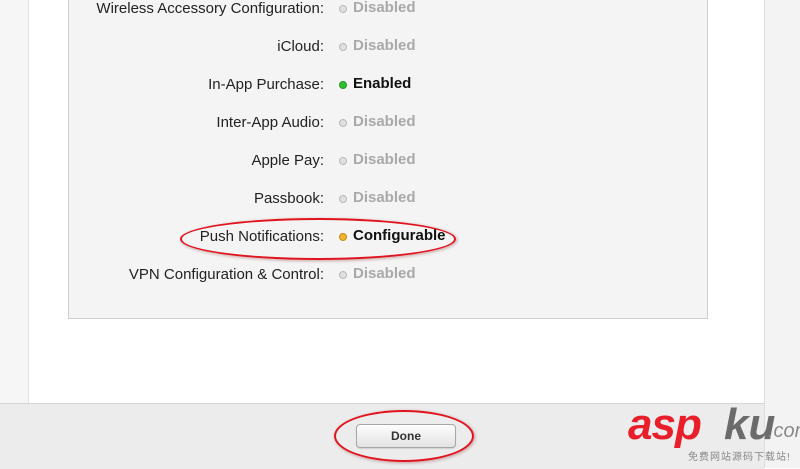  What do you see at coordinates (288, 198) in the screenshot?
I see `capability-label: Passbook:` at bounding box center [288, 198].